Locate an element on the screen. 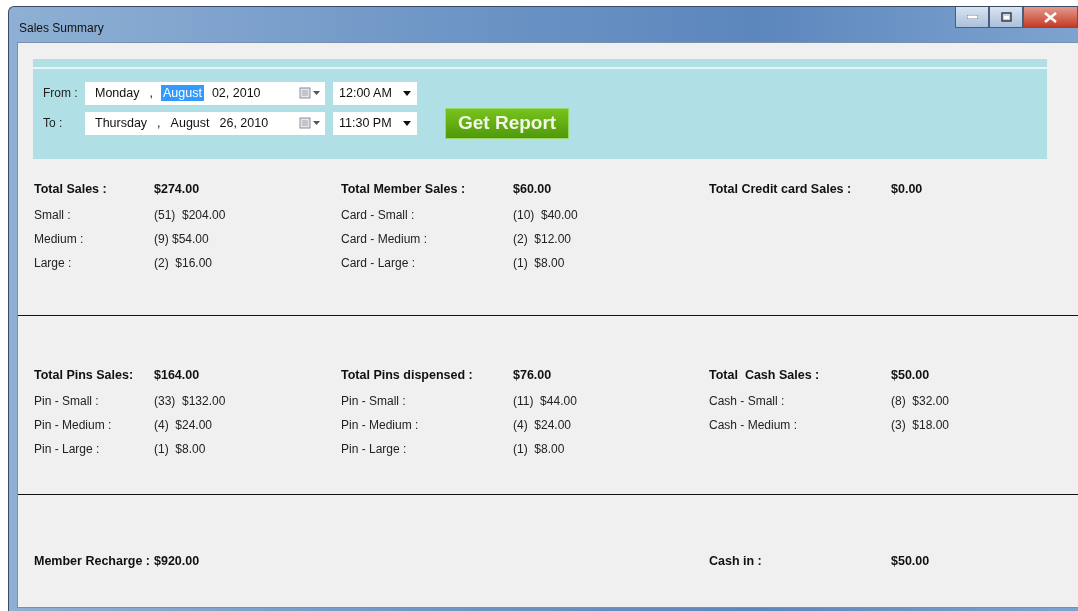 This screenshot has width=1078, height=611. total-value: $76.00 is located at coordinates (532, 375).